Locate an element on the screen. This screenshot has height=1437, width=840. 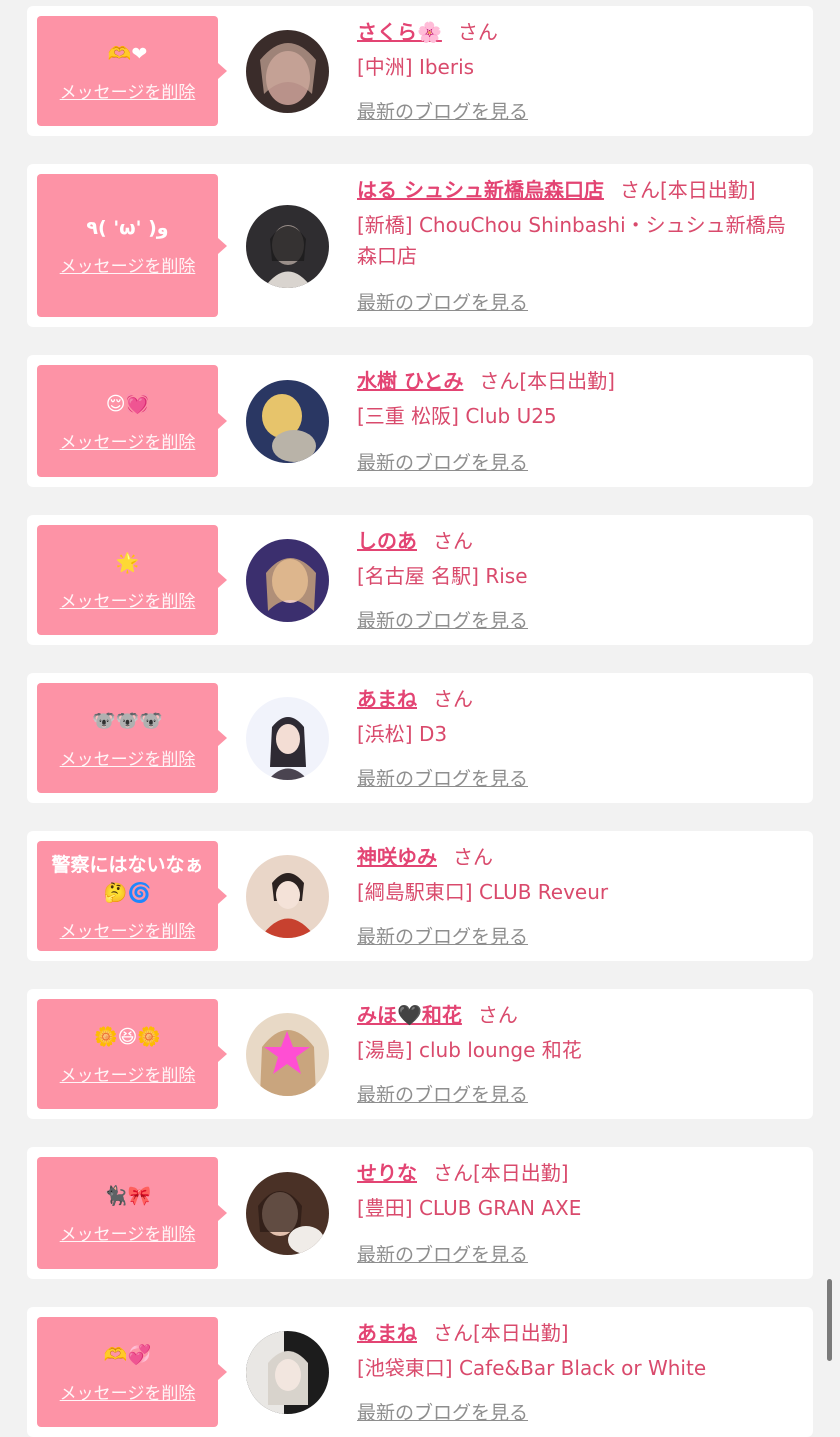
shop-name: [豊田] CLUB GRAN AXE is located at coordinates (469, 1208).